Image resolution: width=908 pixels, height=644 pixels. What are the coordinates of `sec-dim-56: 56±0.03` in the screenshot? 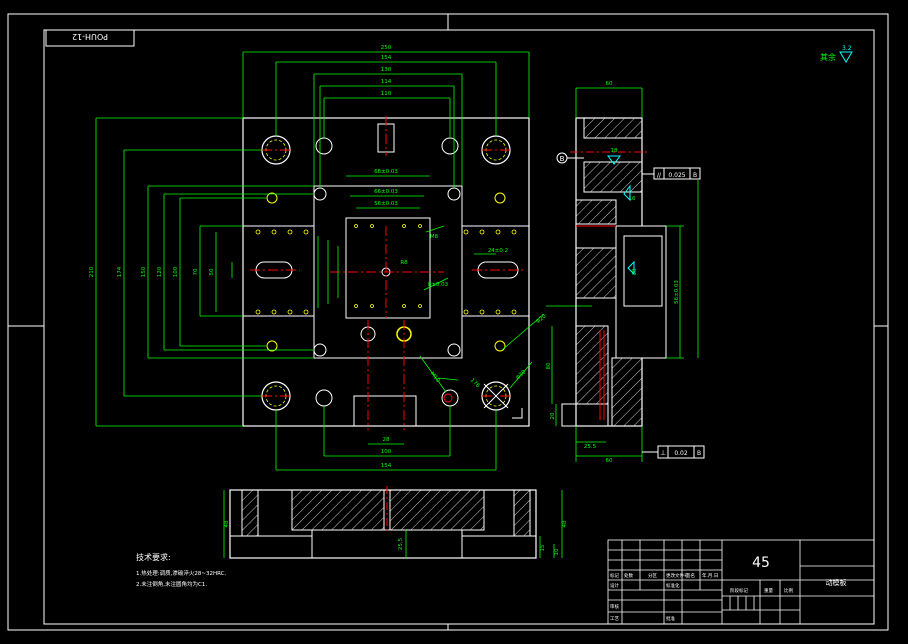 It's located at (677, 292).